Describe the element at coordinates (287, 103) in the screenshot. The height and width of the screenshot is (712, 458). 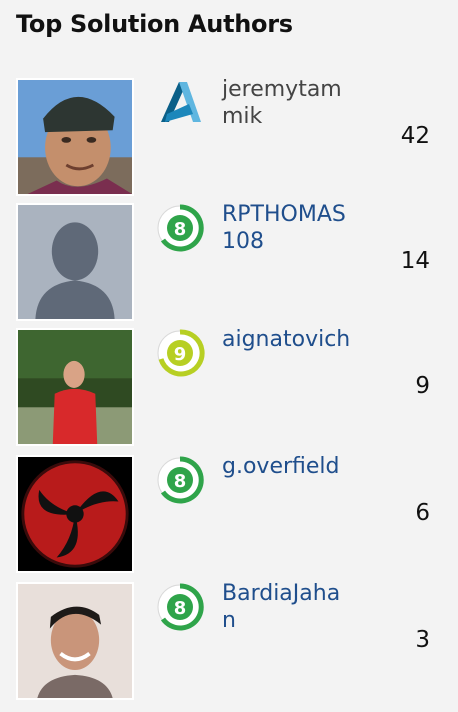
I see `author-name-link: jeremytammik` at that location.